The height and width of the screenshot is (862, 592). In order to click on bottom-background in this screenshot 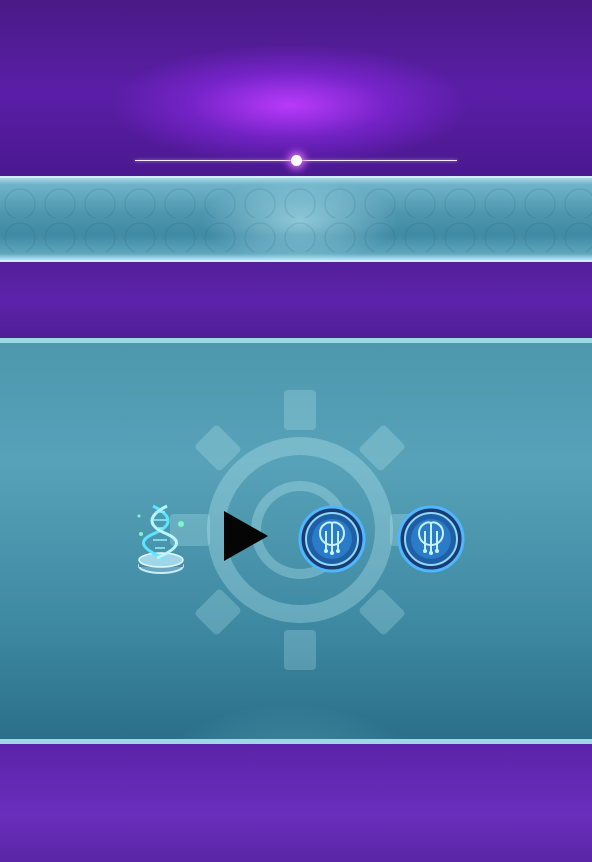, I will do `click(296, 803)`.